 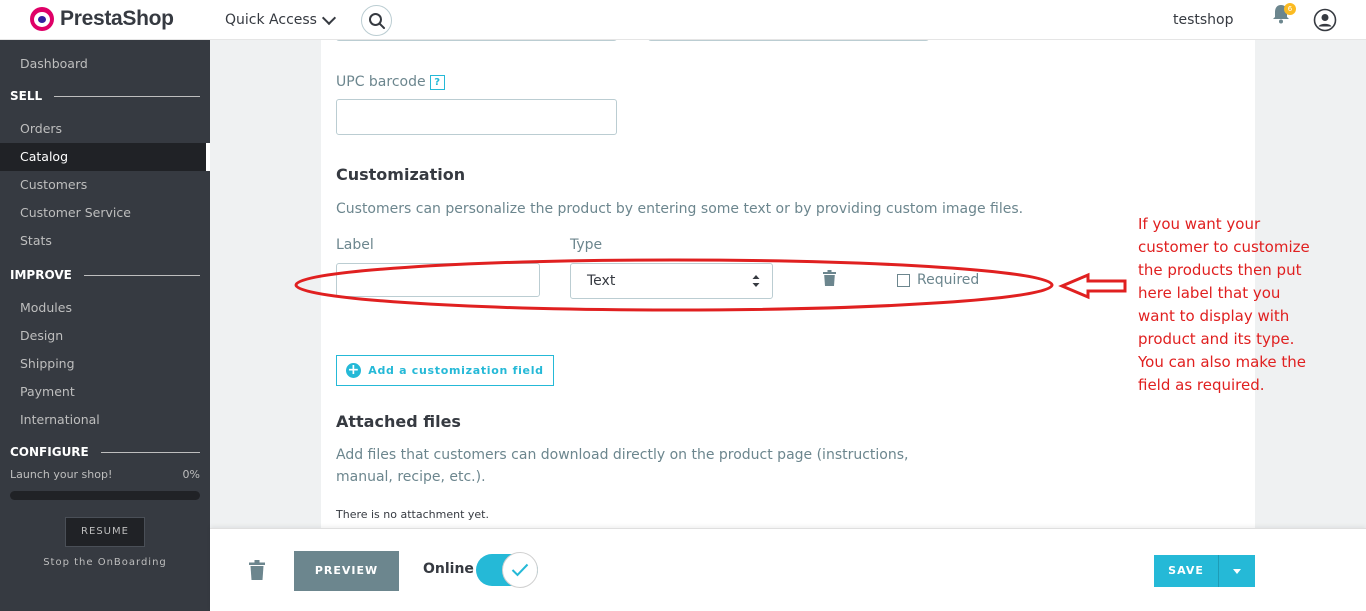 I want to click on section-title: SELL, so click(x=26, y=96).